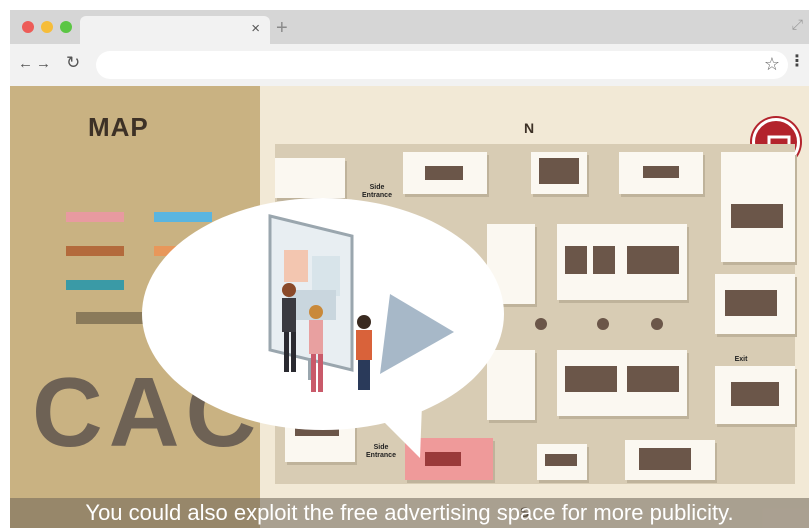 The height and width of the screenshot is (528, 809). I want to click on browser-toolbar: ← → ↻ ☆ ⋮, so click(409, 65).